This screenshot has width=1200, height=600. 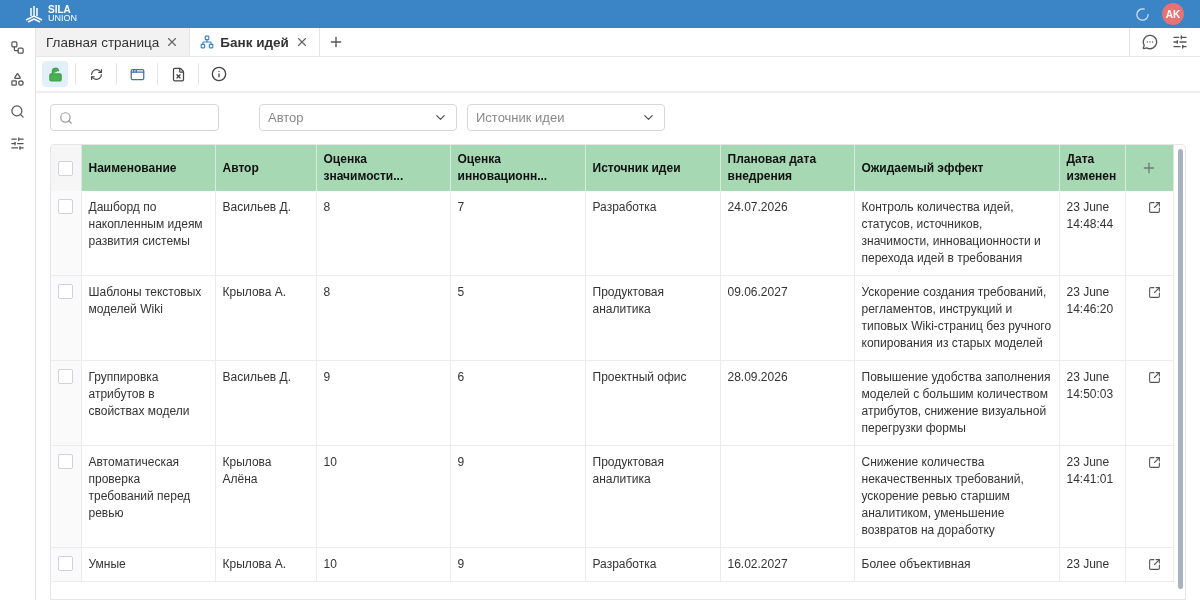 What do you see at coordinates (652, 403) in the screenshot?
I see `table-cell: Проектный офис` at bounding box center [652, 403].